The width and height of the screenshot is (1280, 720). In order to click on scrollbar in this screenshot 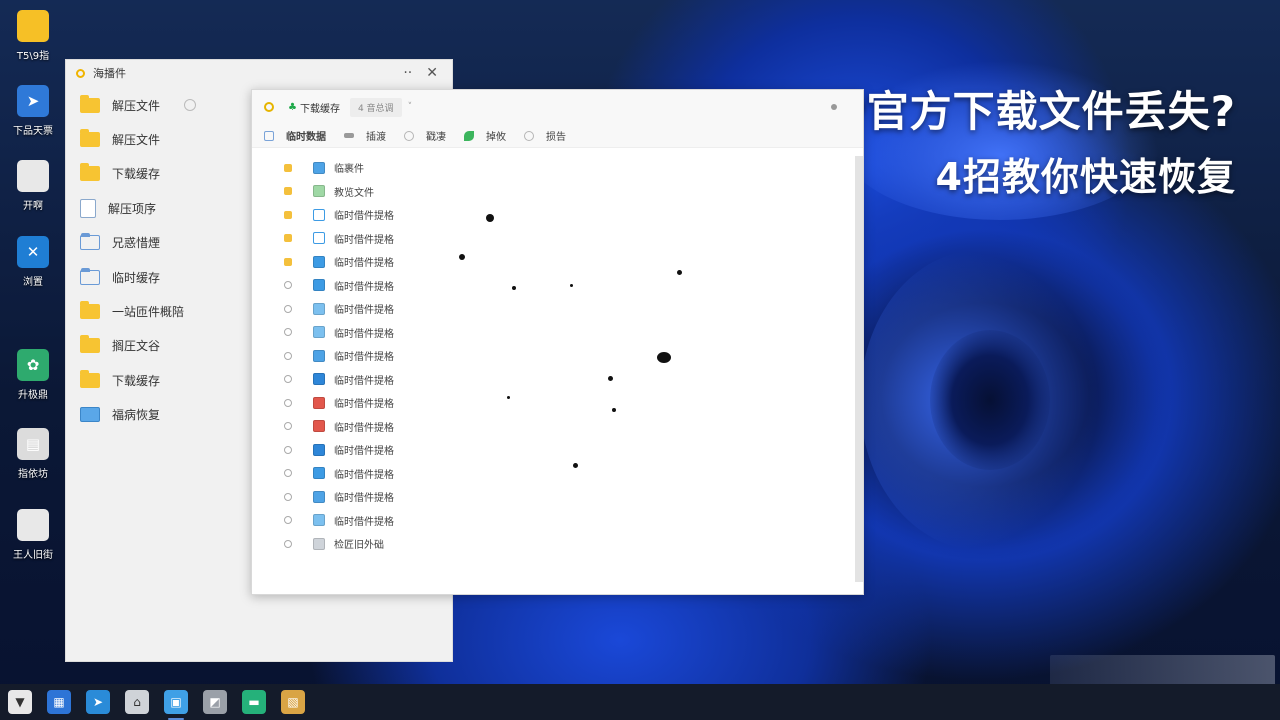, I will do `click(859, 369)`.